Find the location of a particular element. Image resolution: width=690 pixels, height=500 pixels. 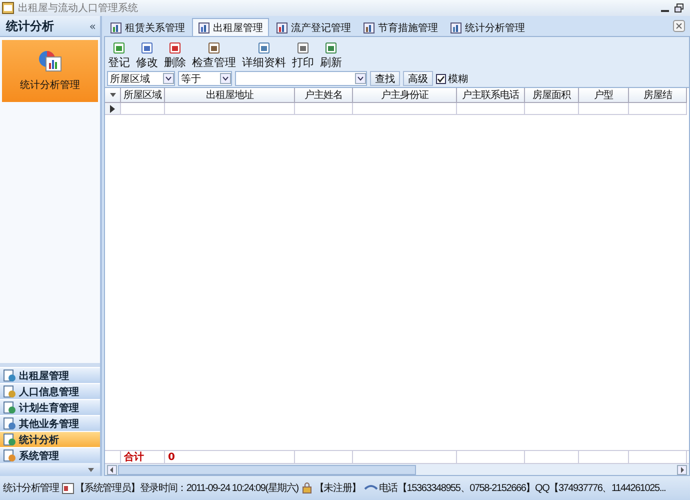

collapse-button: « is located at coordinates (92, 26).